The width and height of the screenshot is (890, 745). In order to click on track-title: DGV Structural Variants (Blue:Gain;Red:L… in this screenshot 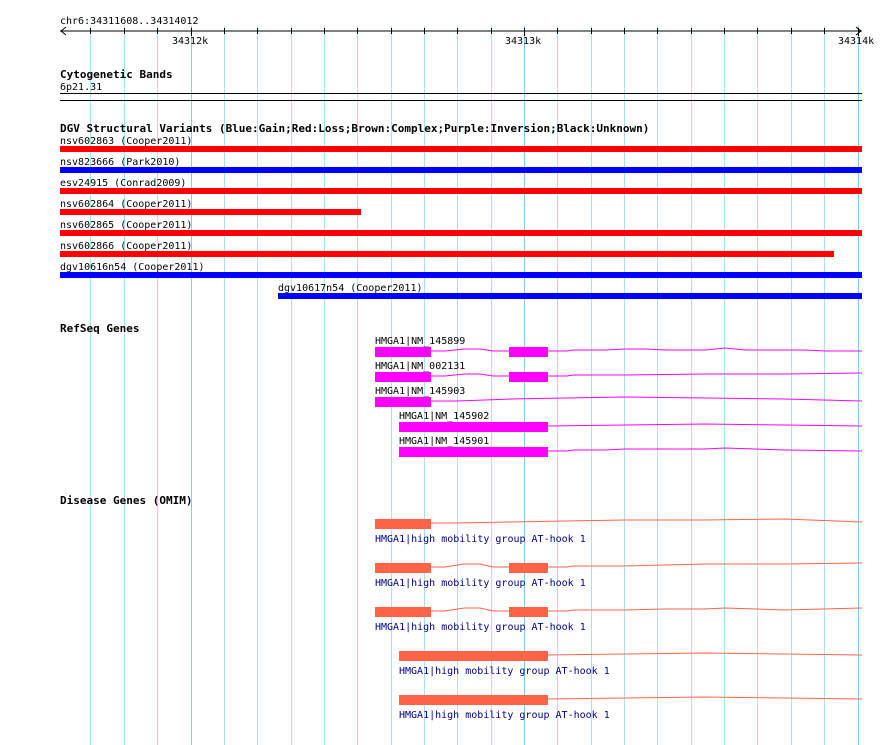, I will do `click(354, 128)`.